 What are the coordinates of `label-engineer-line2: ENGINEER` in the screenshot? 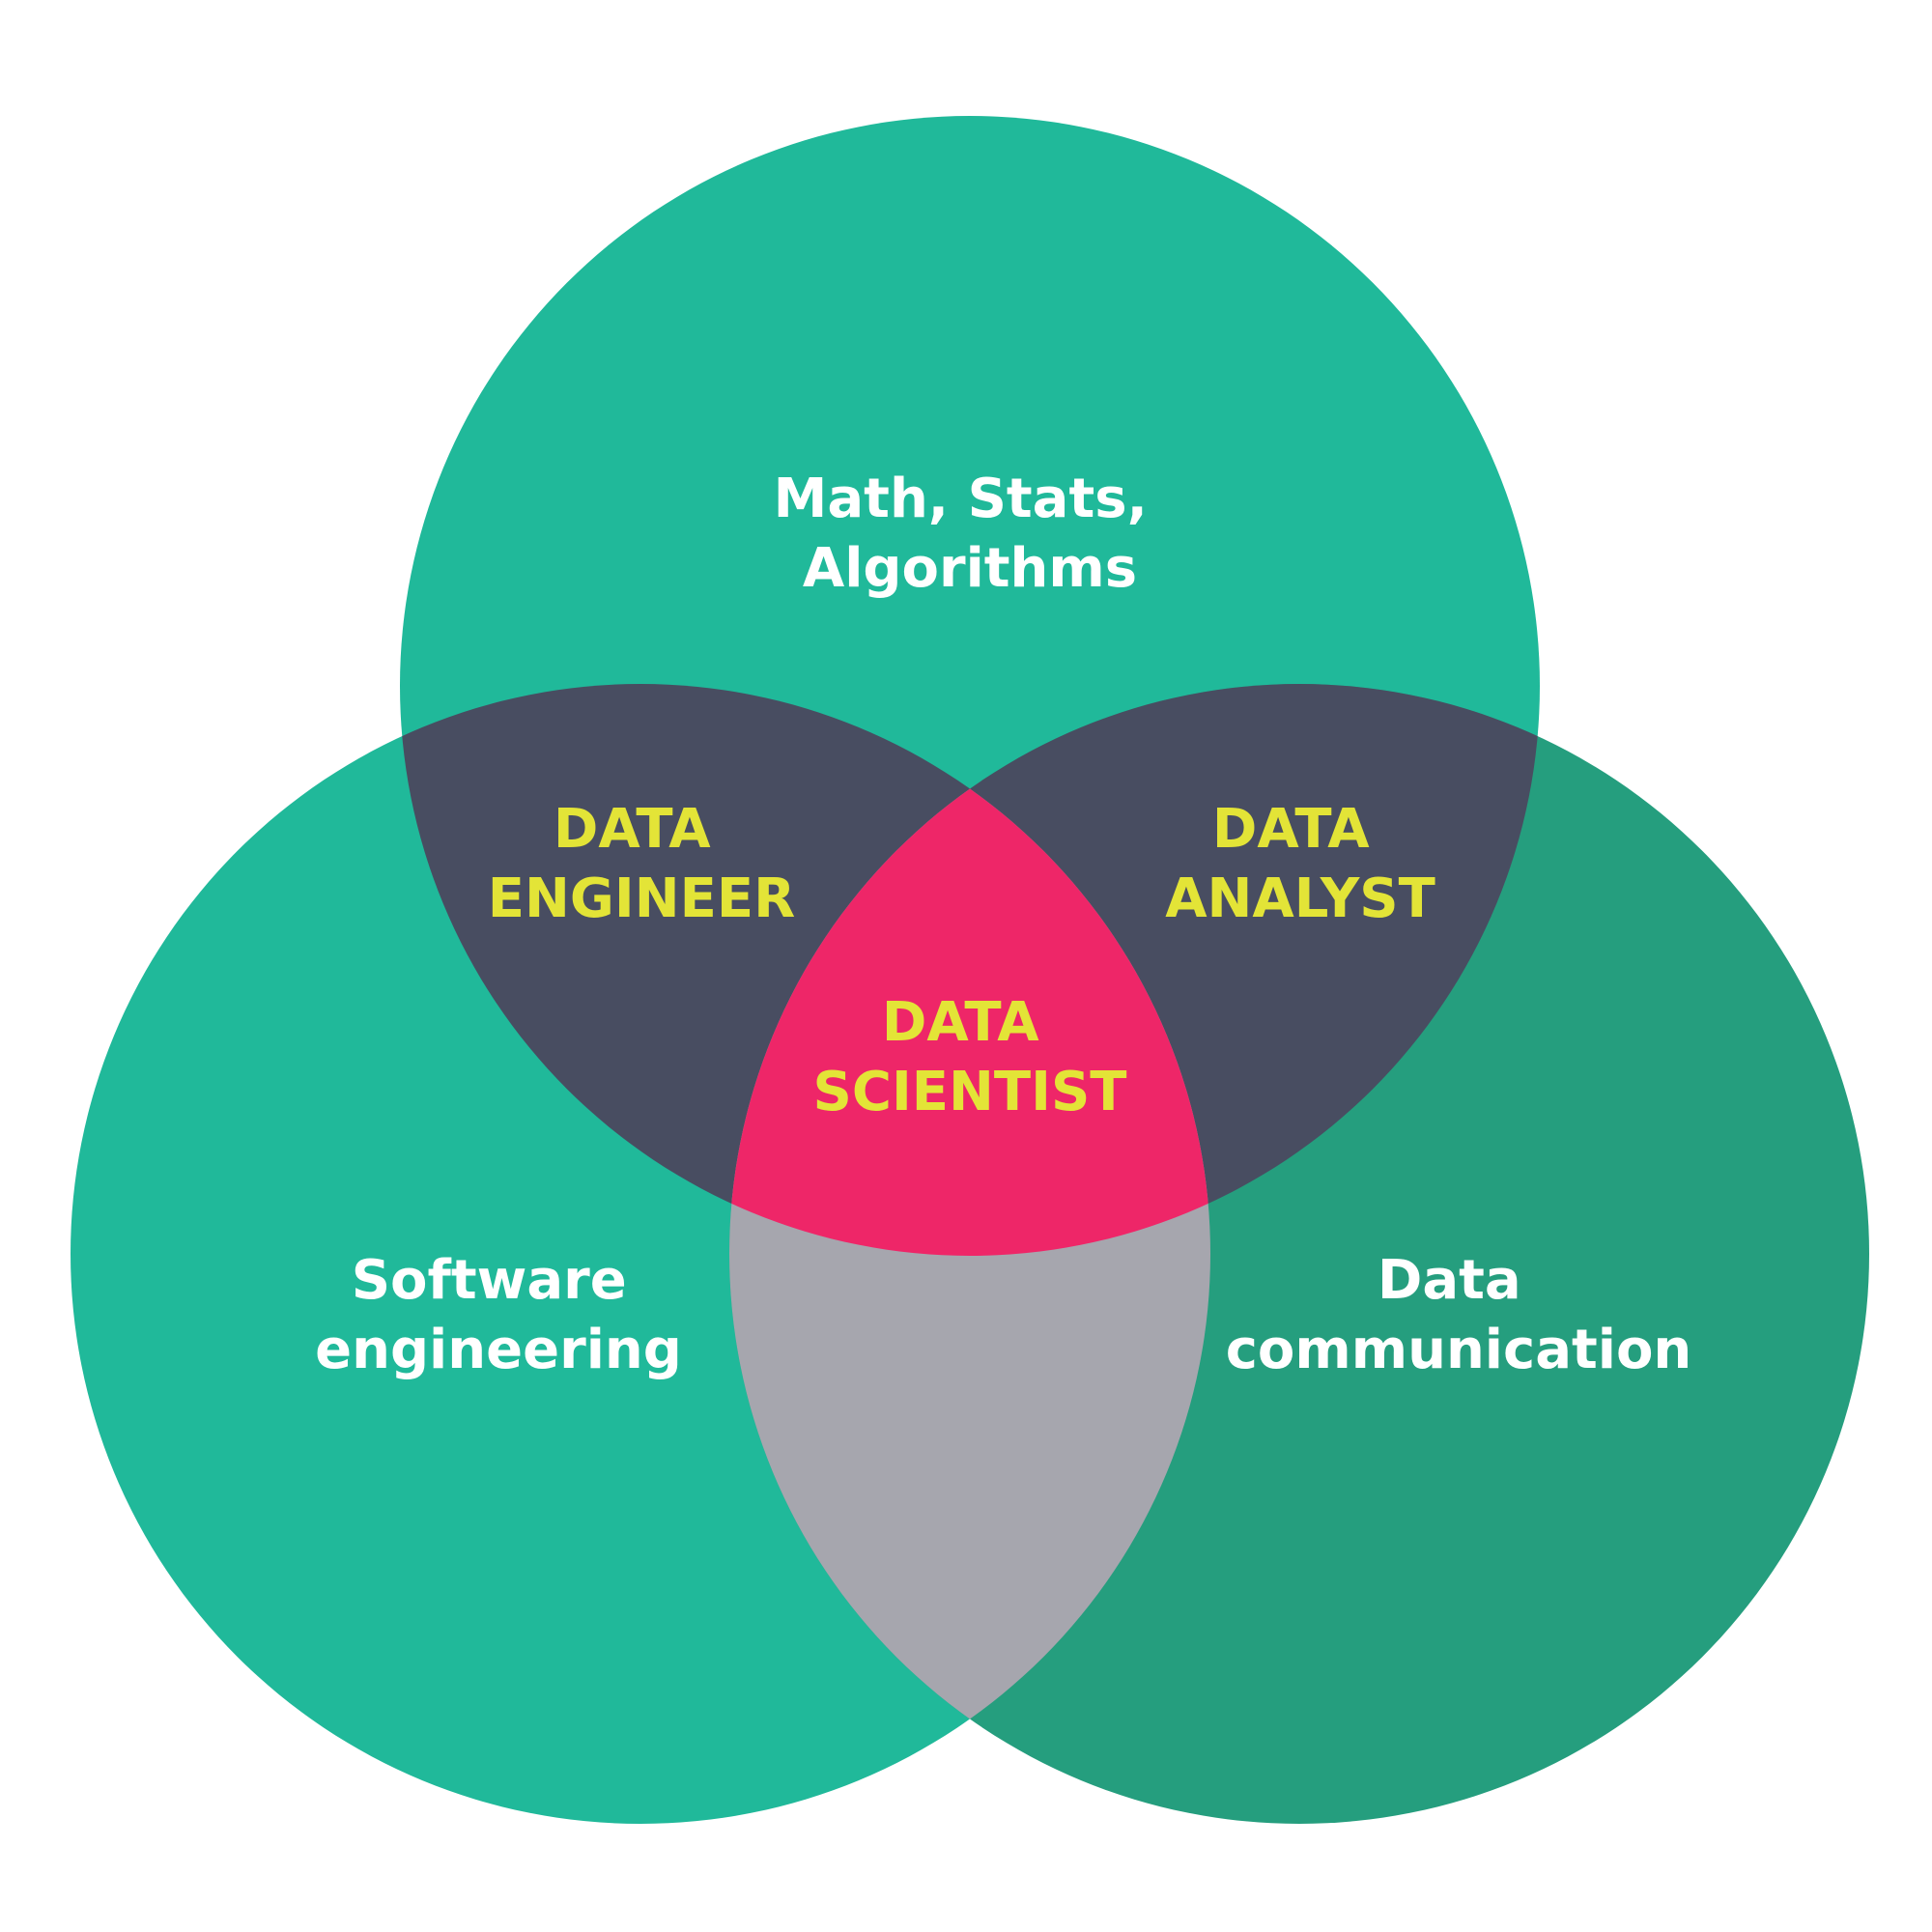 It's located at (641, 898).